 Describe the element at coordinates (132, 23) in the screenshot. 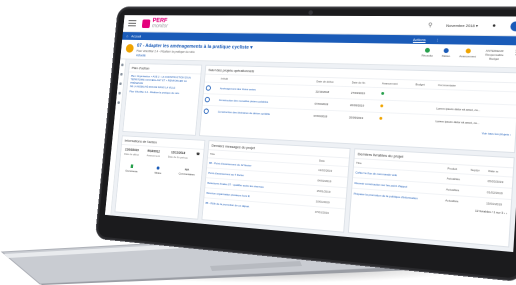

I see `menu-icon` at that location.